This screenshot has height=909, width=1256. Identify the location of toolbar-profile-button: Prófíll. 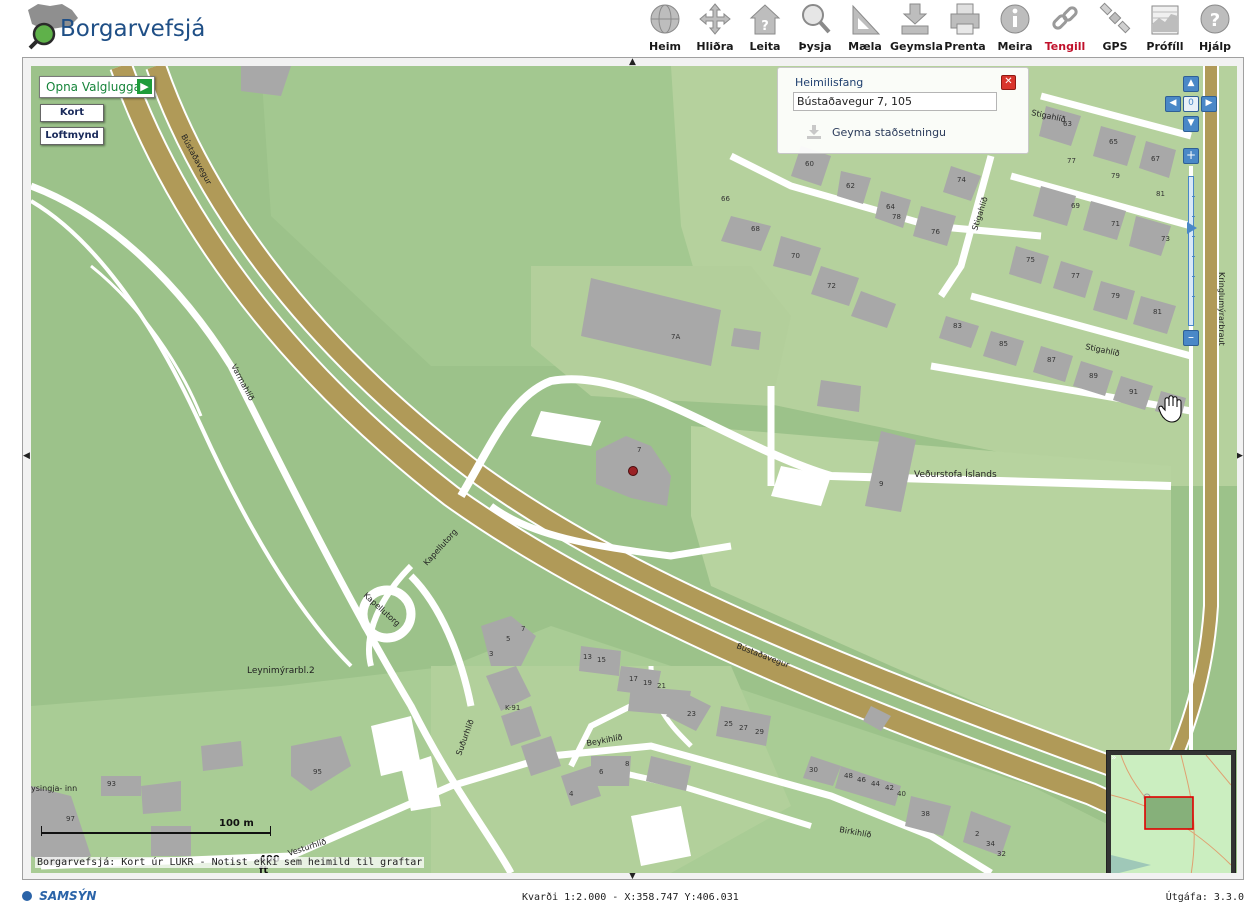
(1165, 28).